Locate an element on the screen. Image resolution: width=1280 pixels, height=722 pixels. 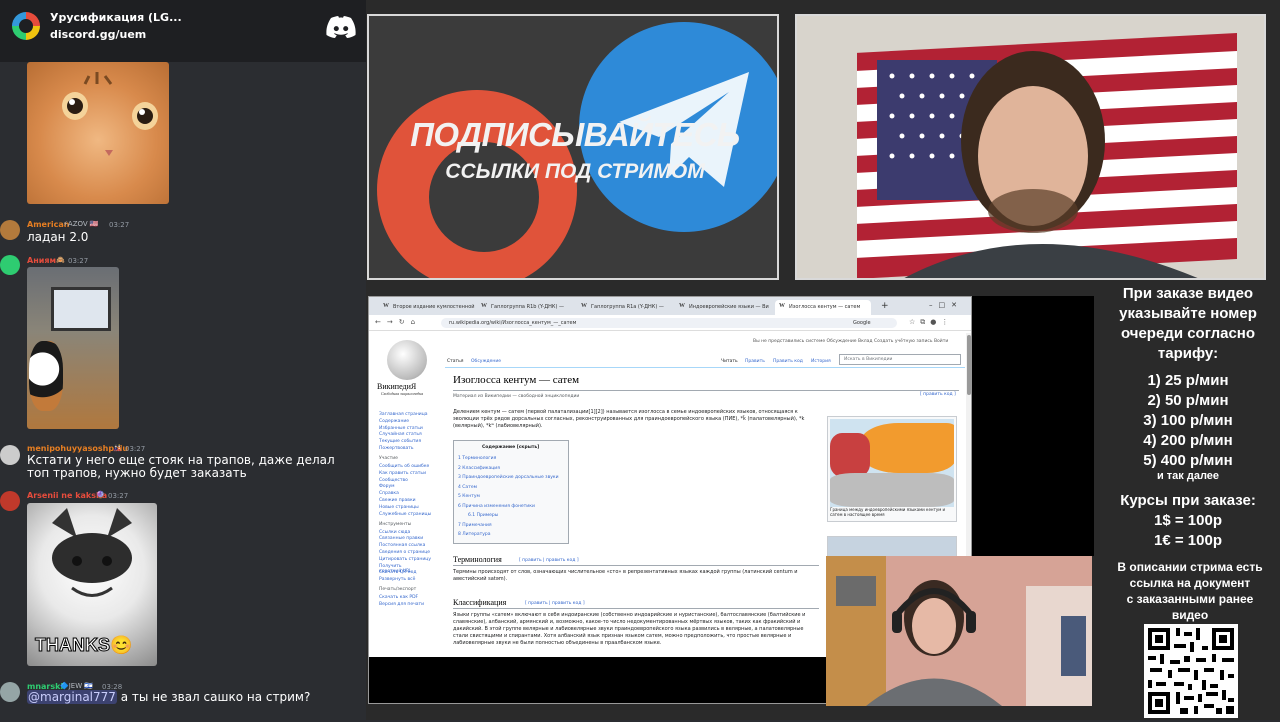
centum-region is located at coordinates (850, 455).